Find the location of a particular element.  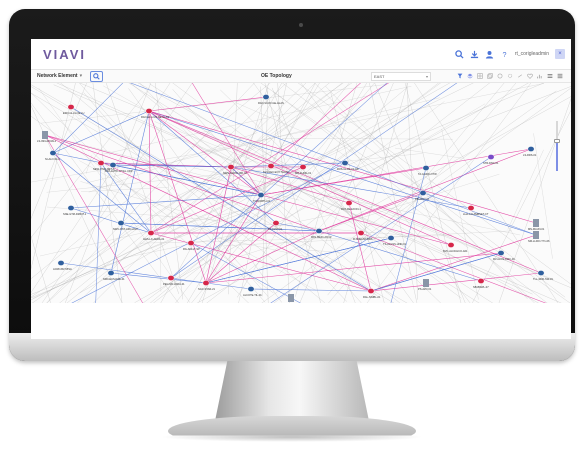

settings-icon is located at coordinates (510, 76).